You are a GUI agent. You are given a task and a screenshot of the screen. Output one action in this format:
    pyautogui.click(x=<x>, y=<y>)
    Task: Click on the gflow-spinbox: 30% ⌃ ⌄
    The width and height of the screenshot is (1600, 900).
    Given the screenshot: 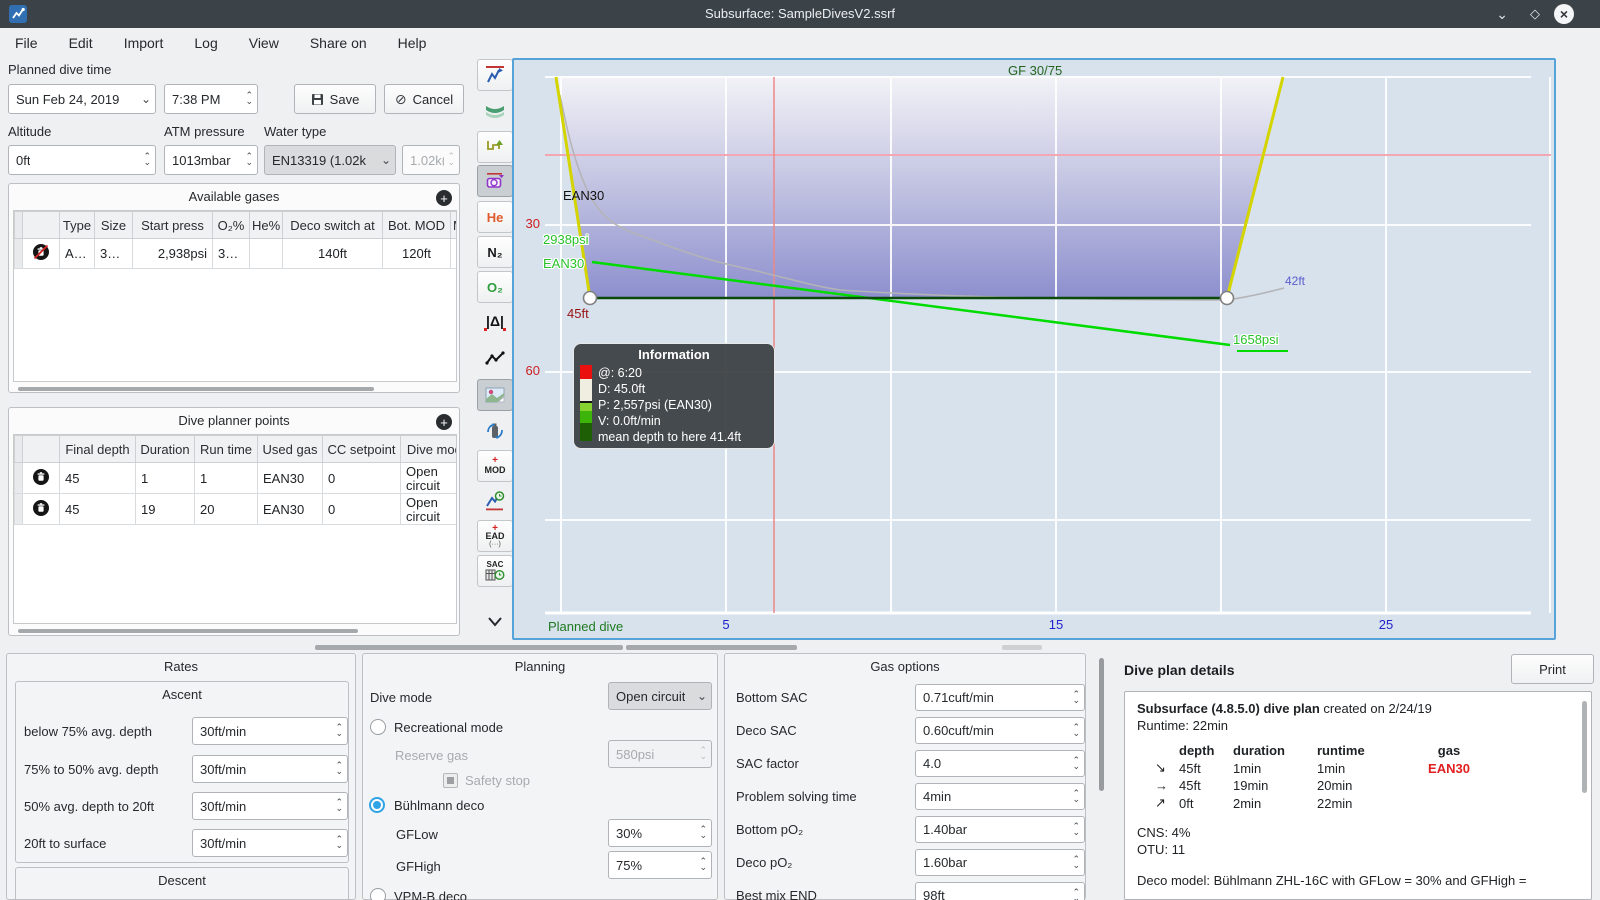 What is the action you would take?
    pyautogui.click(x=660, y=833)
    